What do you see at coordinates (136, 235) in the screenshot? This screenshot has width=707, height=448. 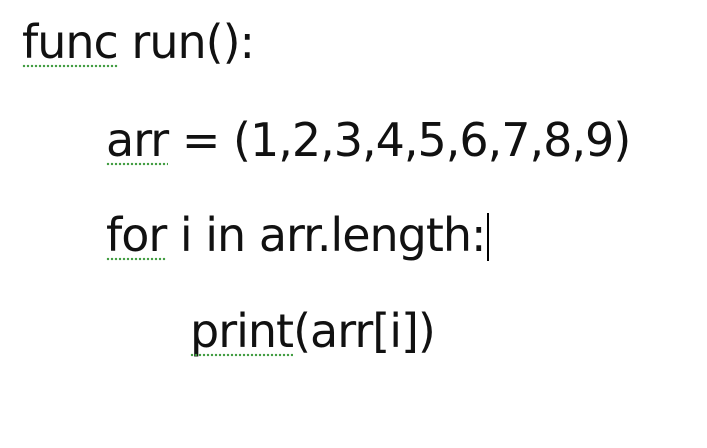 I see `flagged-word-for: for` at bounding box center [136, 235].